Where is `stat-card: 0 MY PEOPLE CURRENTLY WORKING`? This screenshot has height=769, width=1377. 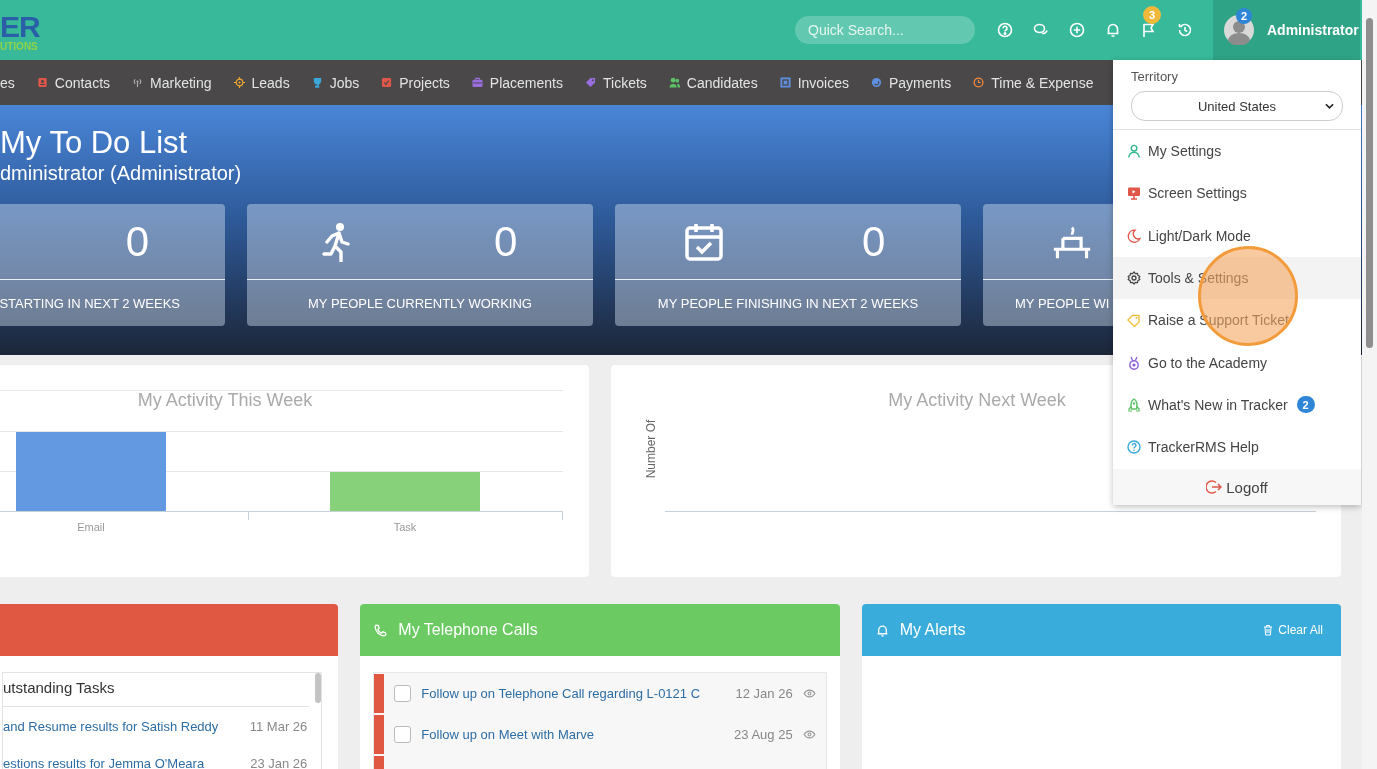 stat-card: 0 MY PEOPLE CURRENTLY WORKING is located at coordinates (420, 265).